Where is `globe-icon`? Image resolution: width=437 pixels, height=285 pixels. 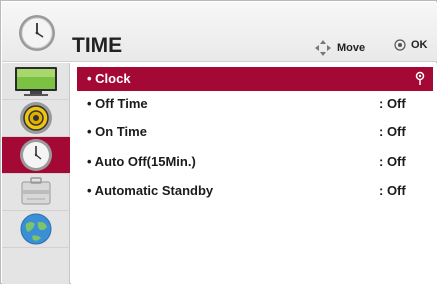 globe-icon is located at coordinates (36, 229).